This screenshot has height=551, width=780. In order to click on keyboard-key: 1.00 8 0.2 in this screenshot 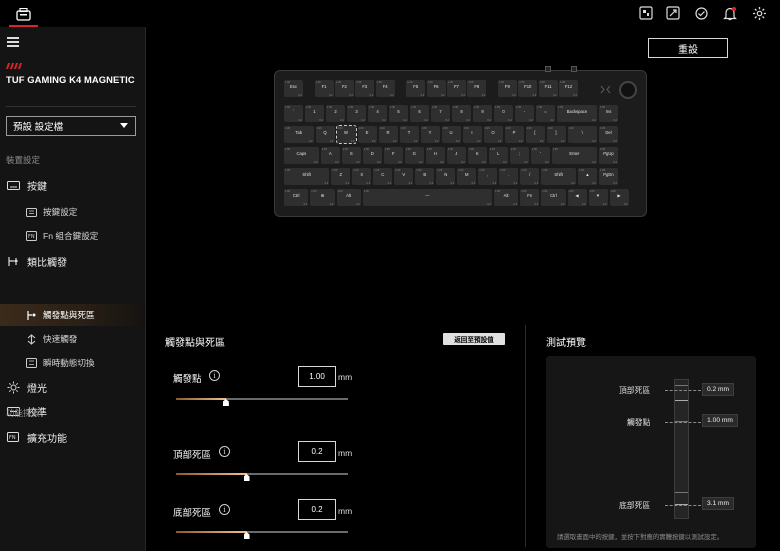, I will do `click(461, 113)`.